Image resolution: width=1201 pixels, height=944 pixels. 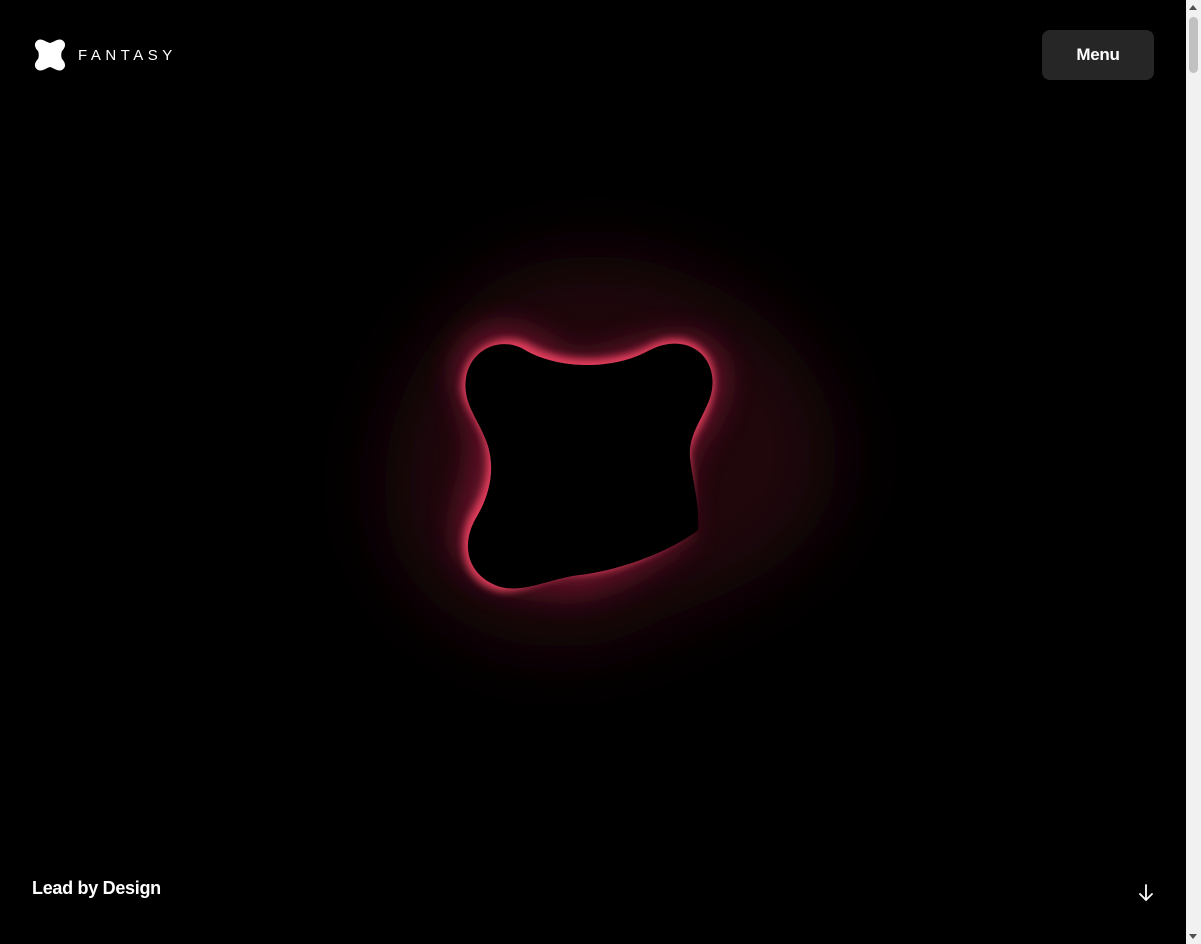 What do you see at coordinates (1098, 55) in the screenshot?
I see `menu-button: Menu` at bounding box center [1098, 55].